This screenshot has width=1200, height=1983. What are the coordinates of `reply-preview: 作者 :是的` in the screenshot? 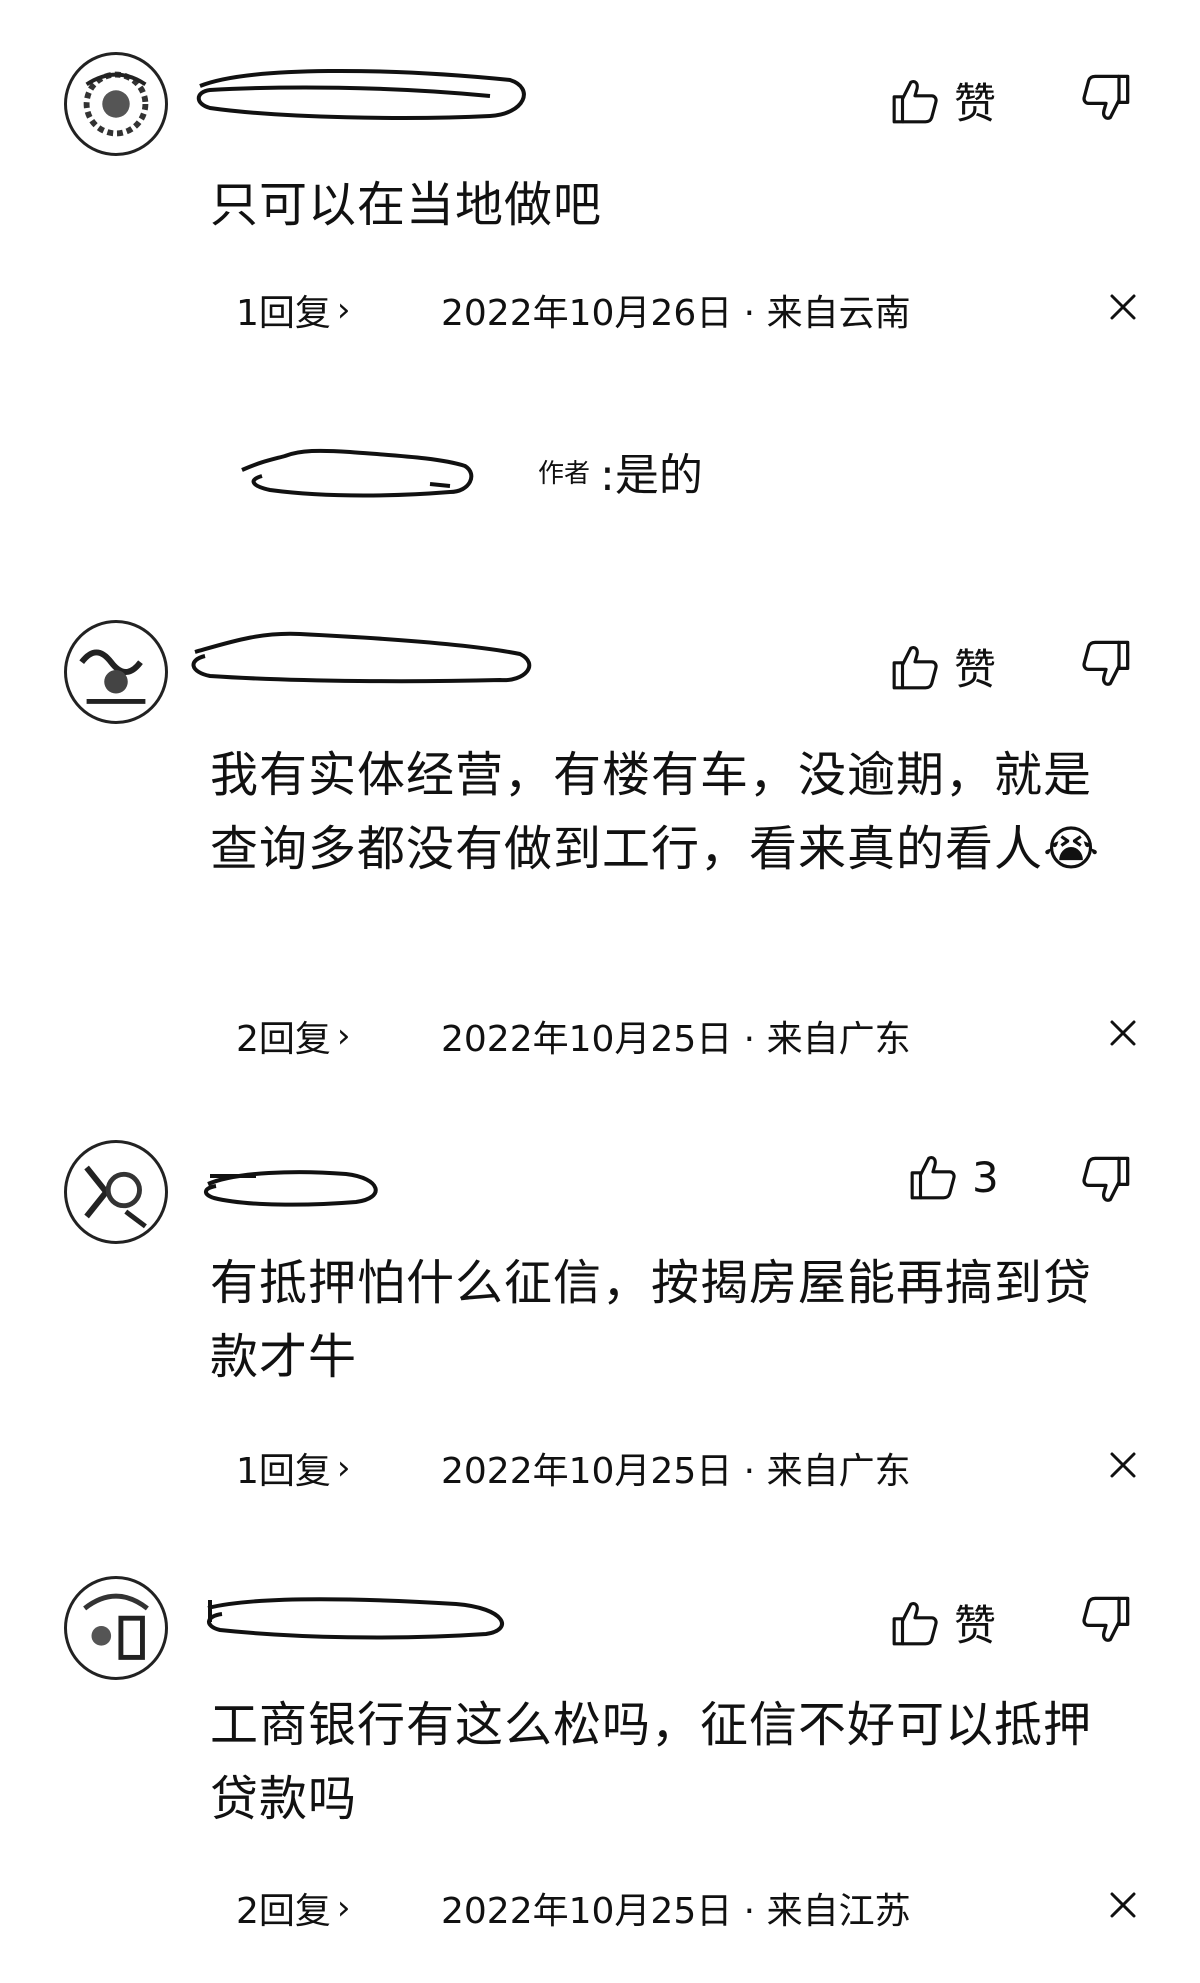 It's located at (466, 471).